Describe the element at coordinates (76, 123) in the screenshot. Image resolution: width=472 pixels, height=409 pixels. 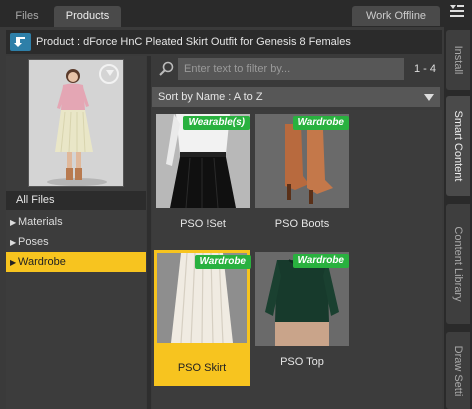
I see `product-preview-image` at that location.